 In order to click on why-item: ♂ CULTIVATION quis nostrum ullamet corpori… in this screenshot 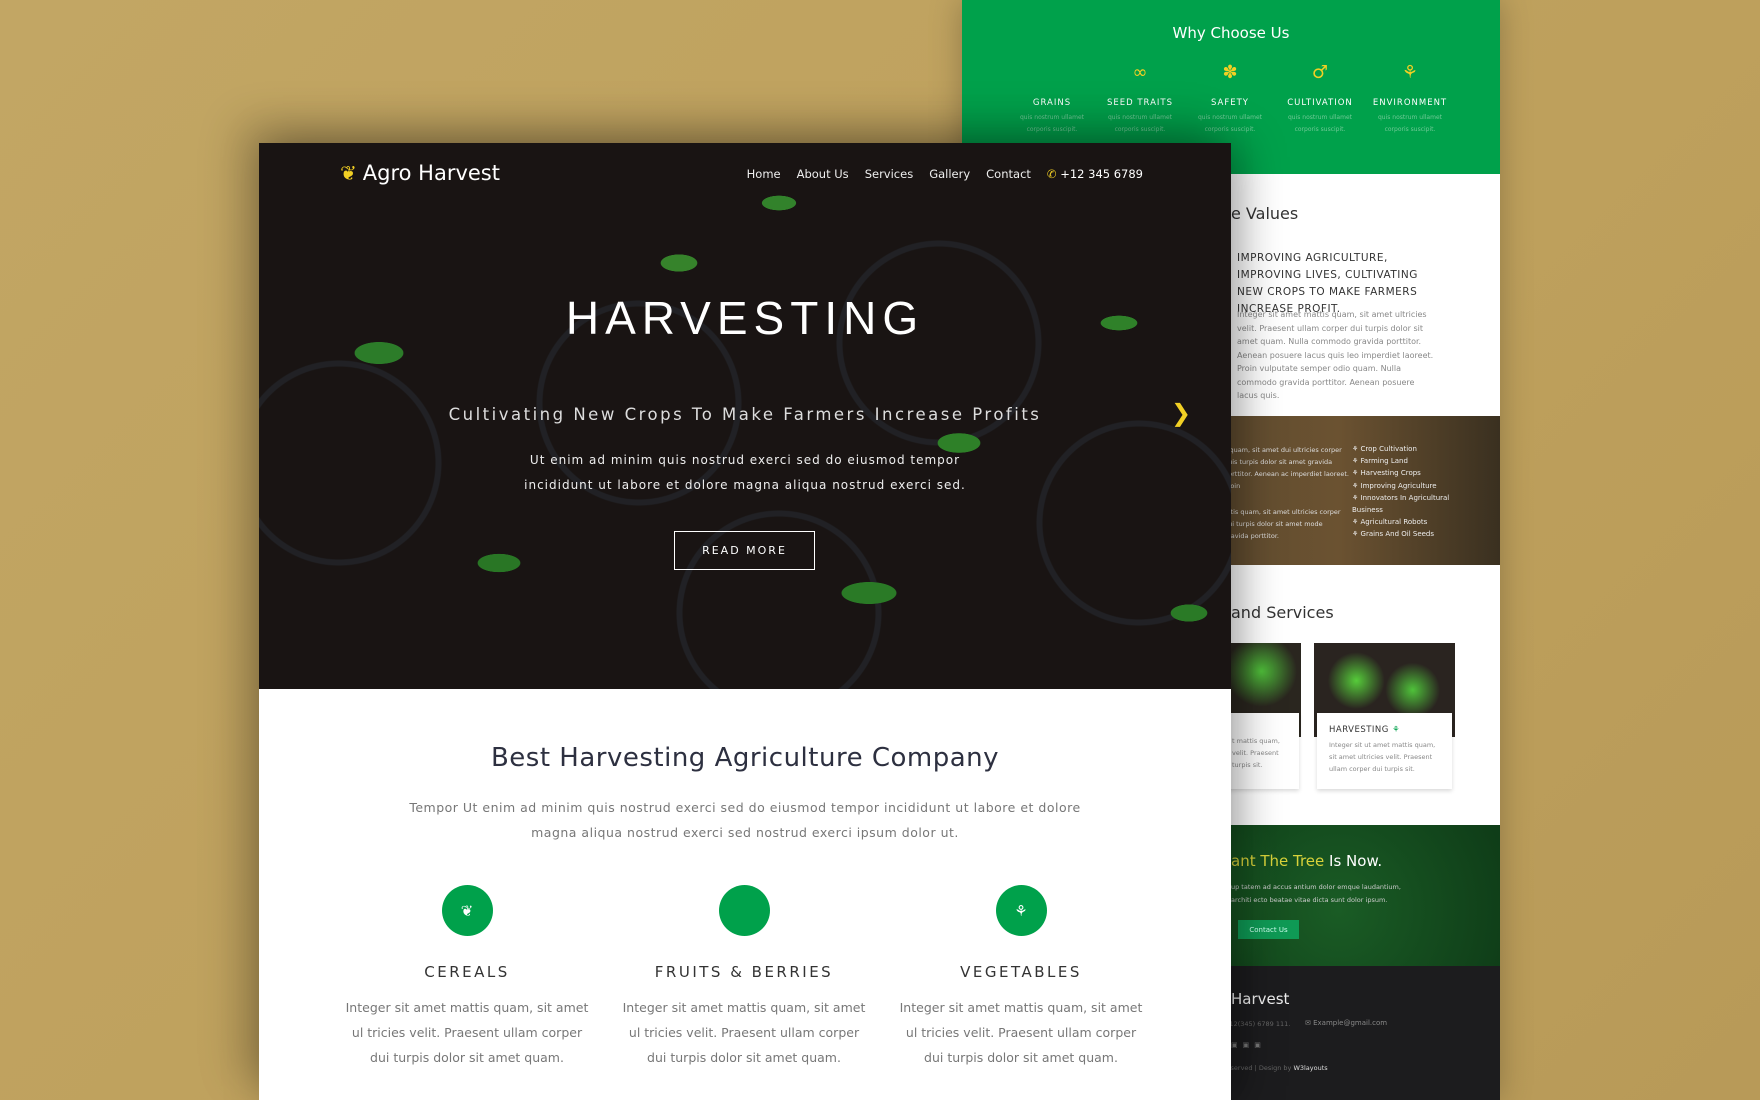, I will do `click(1320, 99)`.